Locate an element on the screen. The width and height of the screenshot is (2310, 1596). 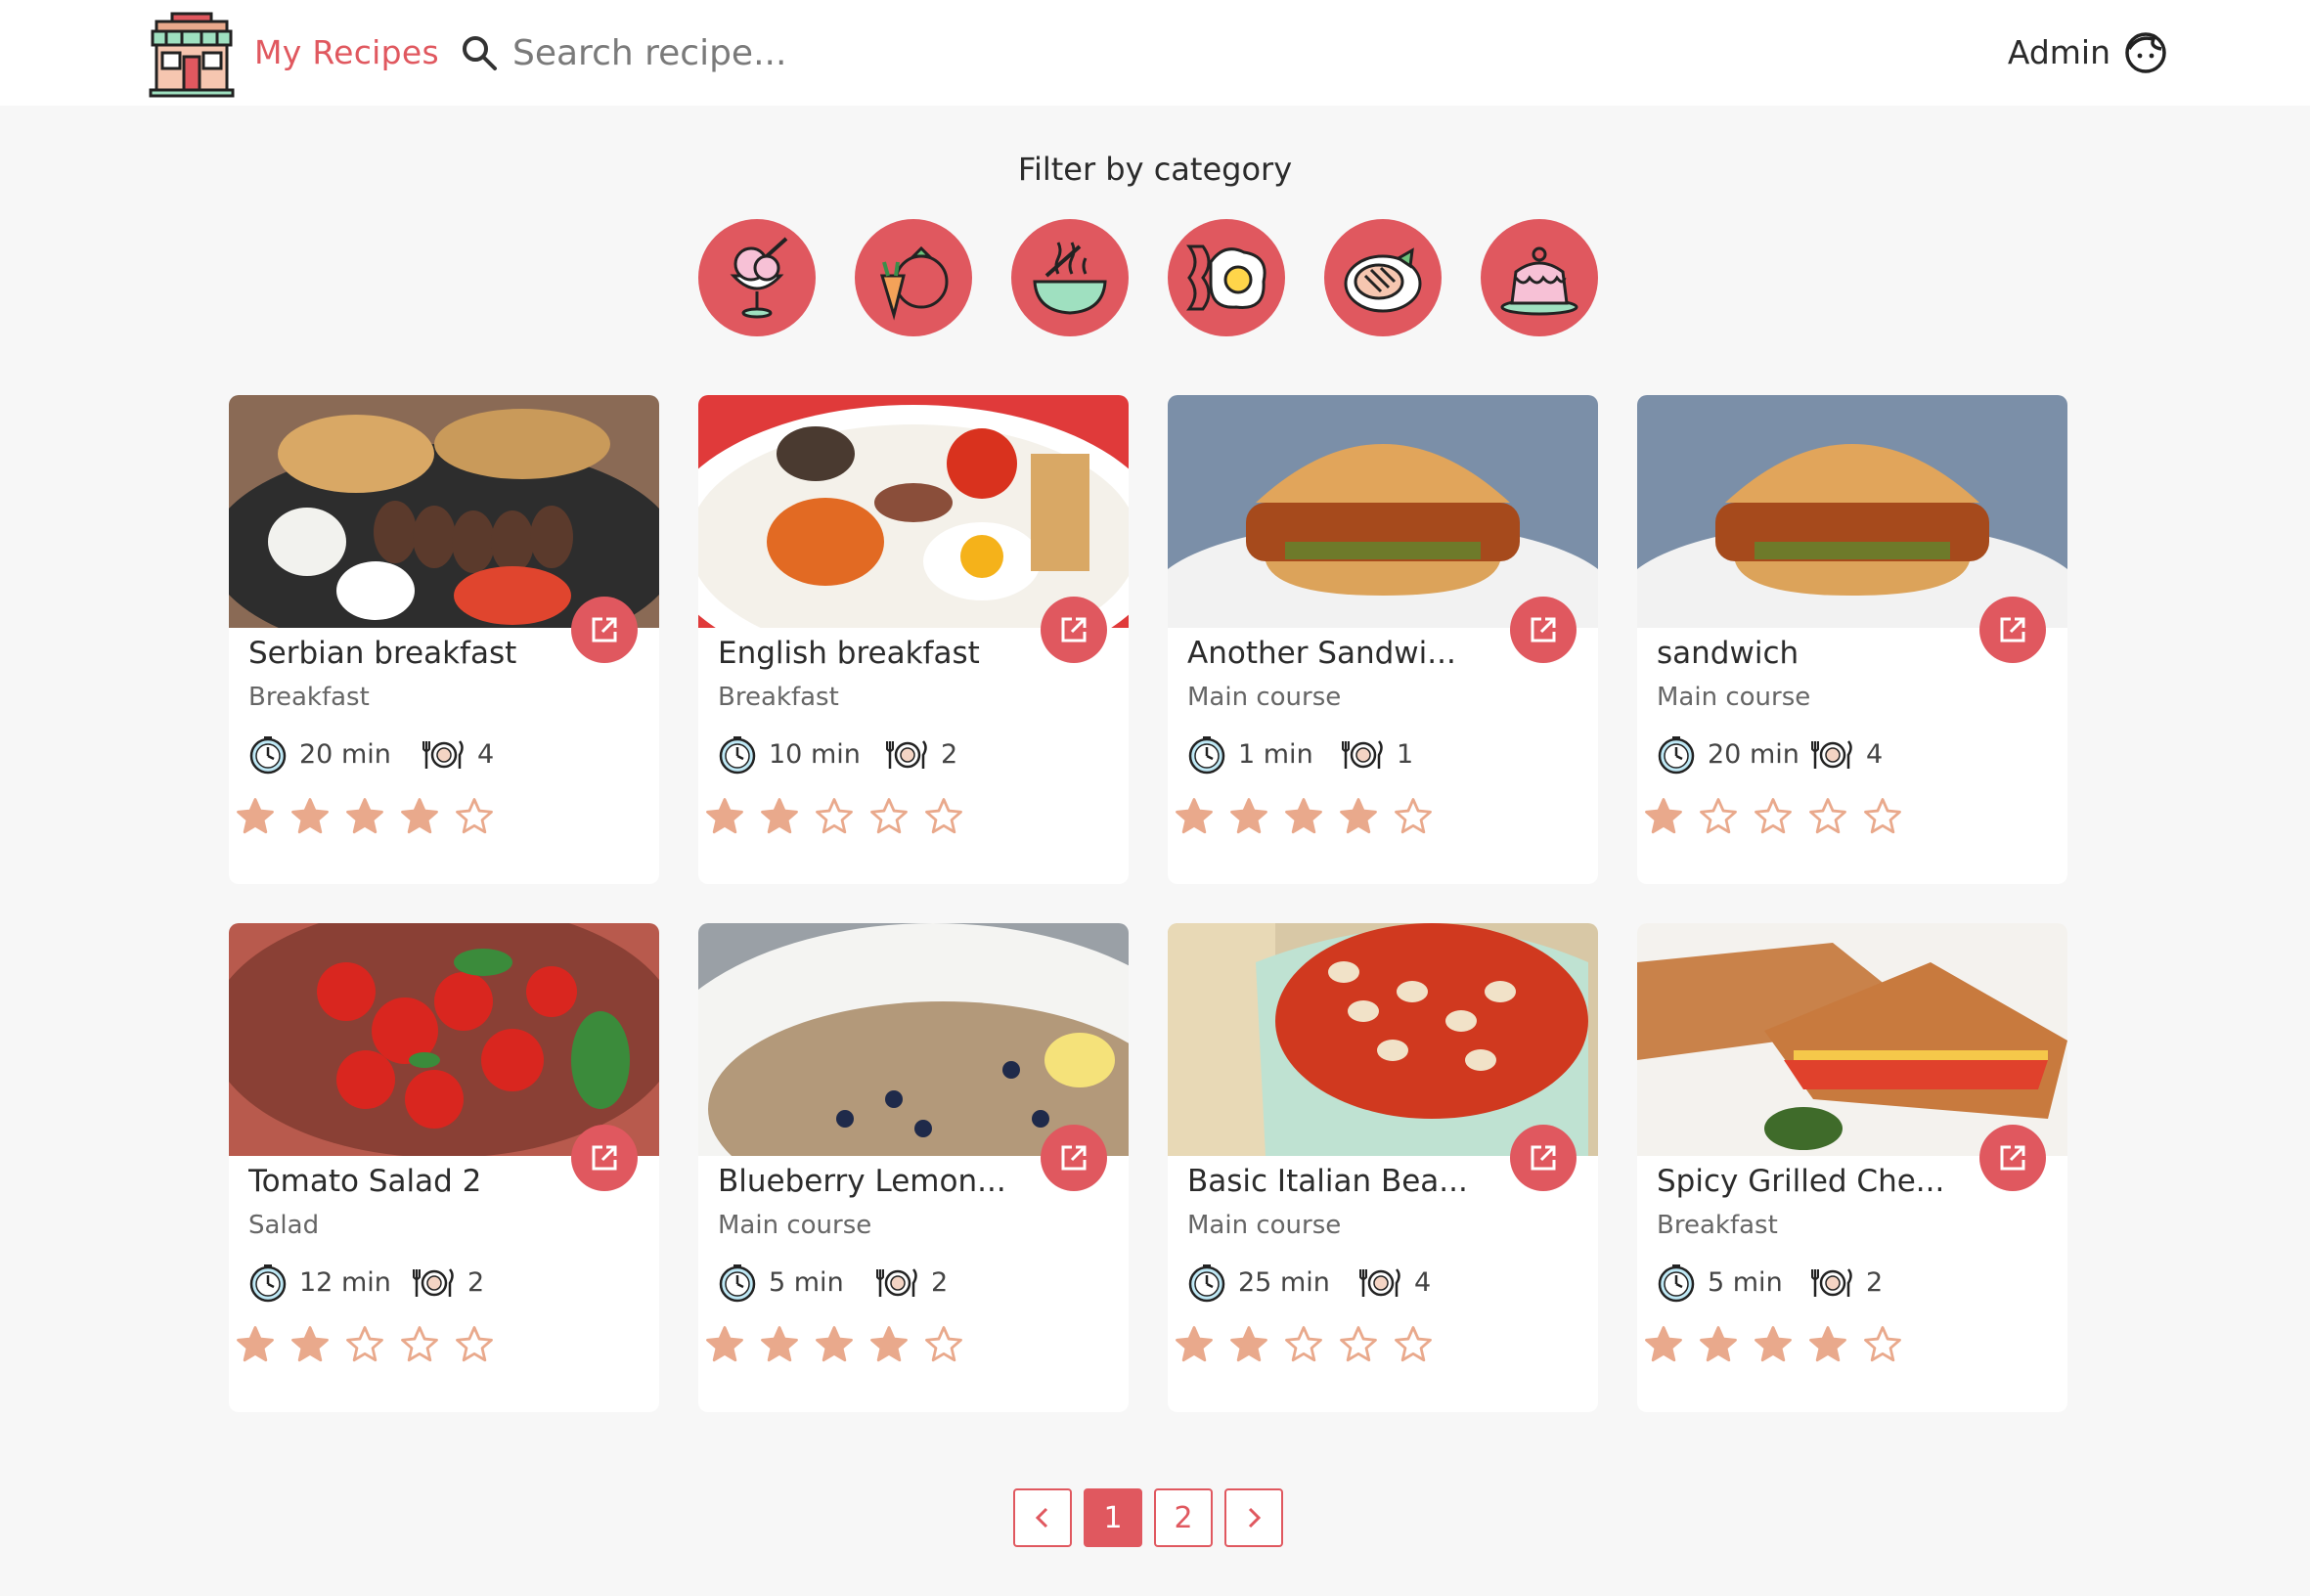
restaurant-logo-icon is located at coordinates (192, 53).